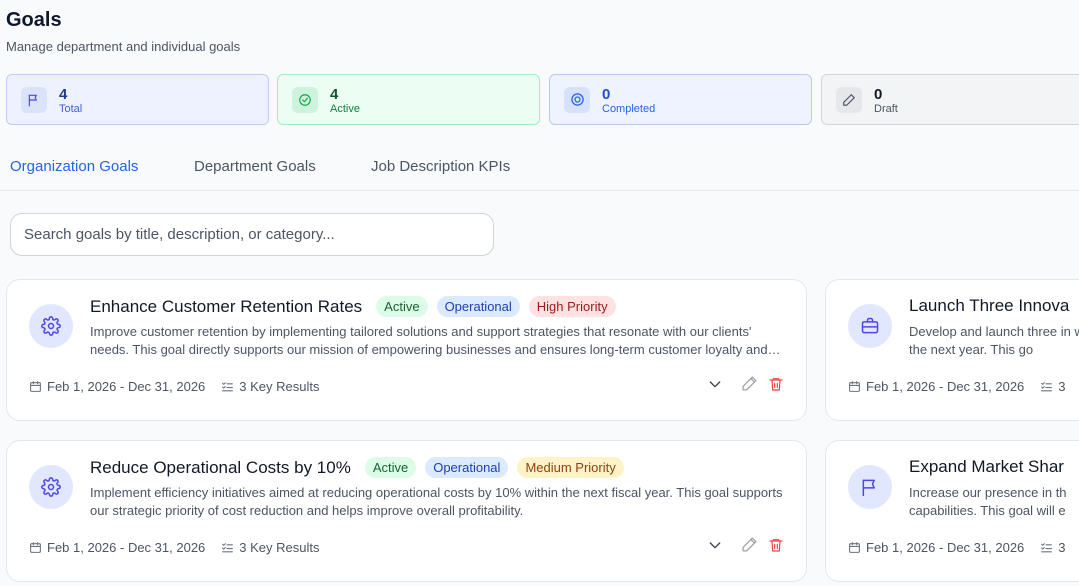 This screenshot has width=1079, height=586. What do you see at coordinates (252, 234) in the screenshot?
I see `search-input` at bounding box center [252, 234].